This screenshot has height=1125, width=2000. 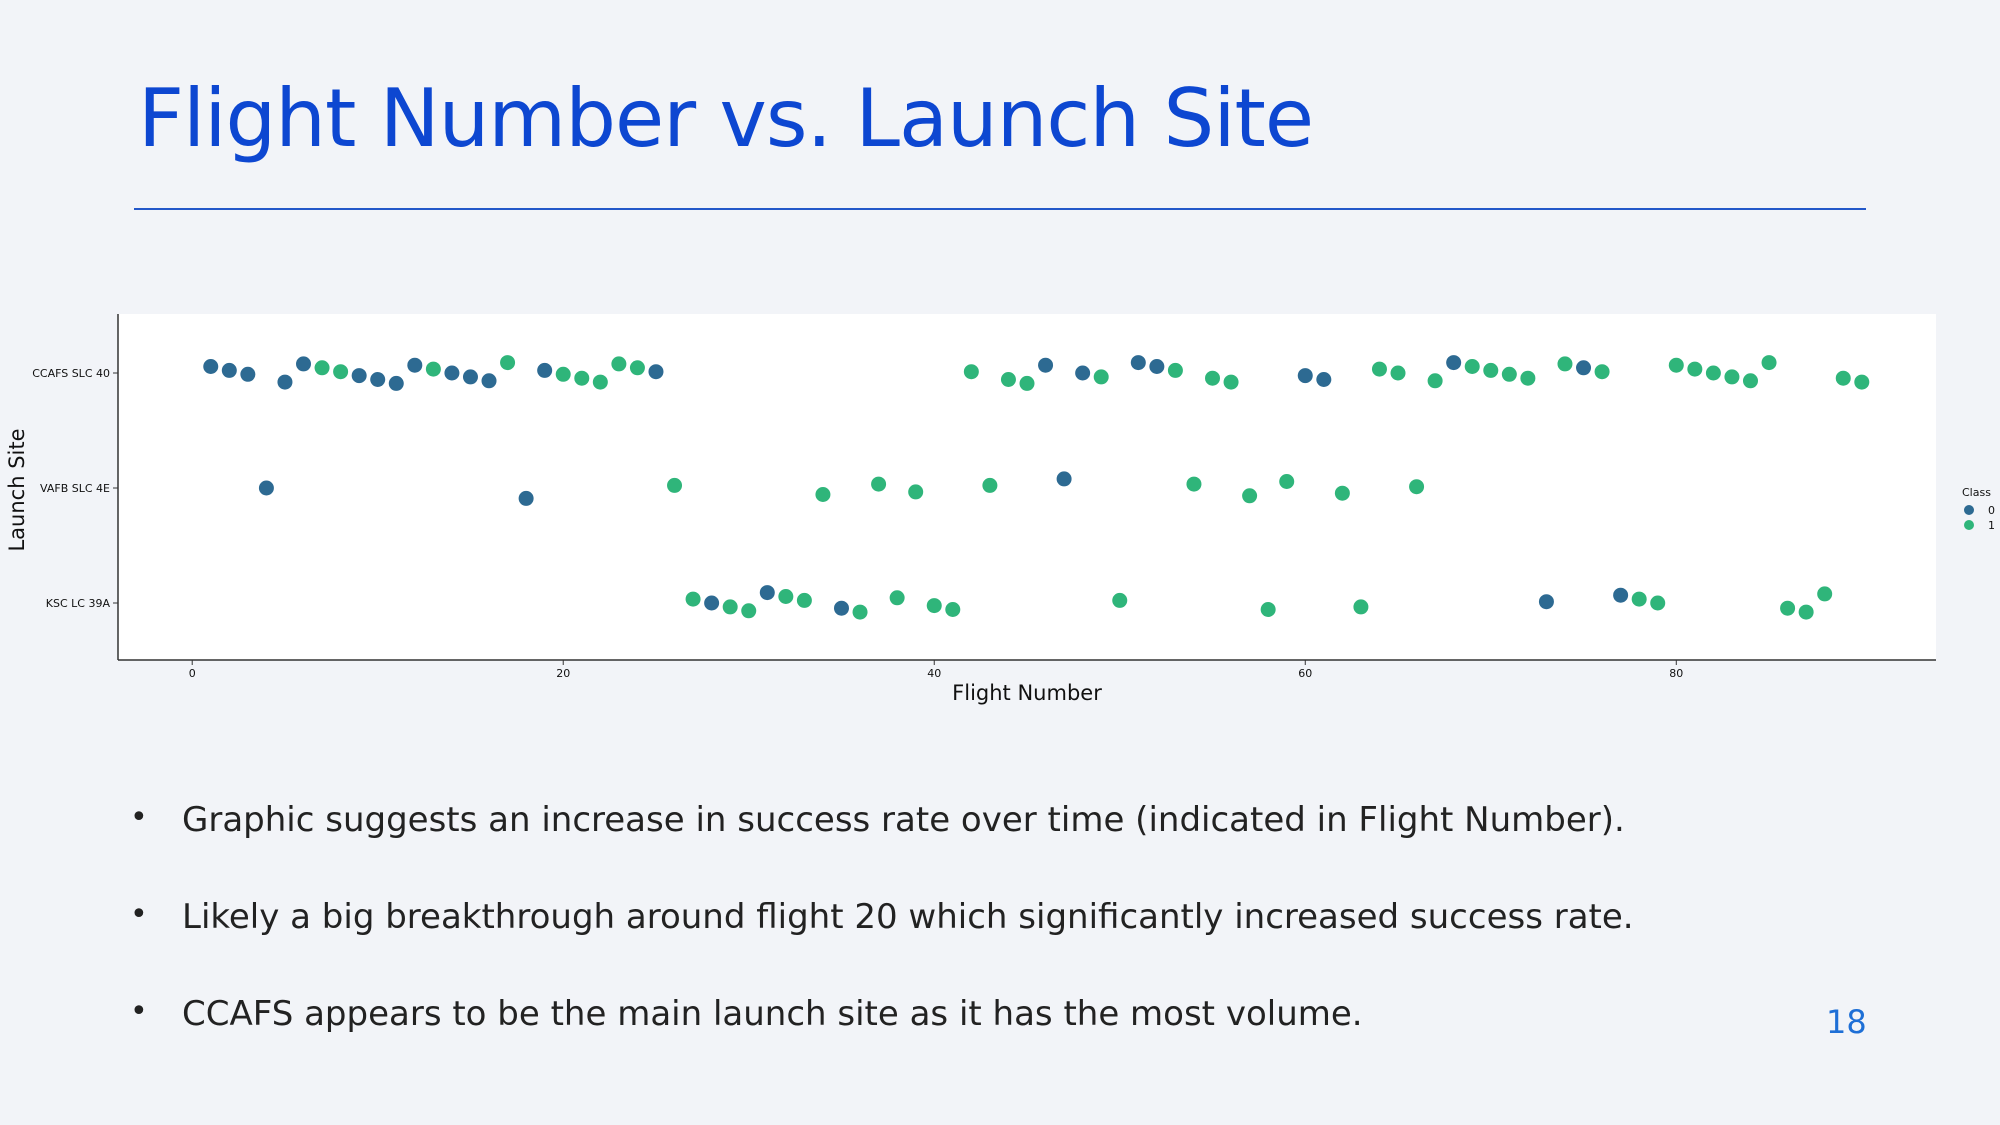 I want to click on x-tick-label: 0, so click(x=192, y=673).